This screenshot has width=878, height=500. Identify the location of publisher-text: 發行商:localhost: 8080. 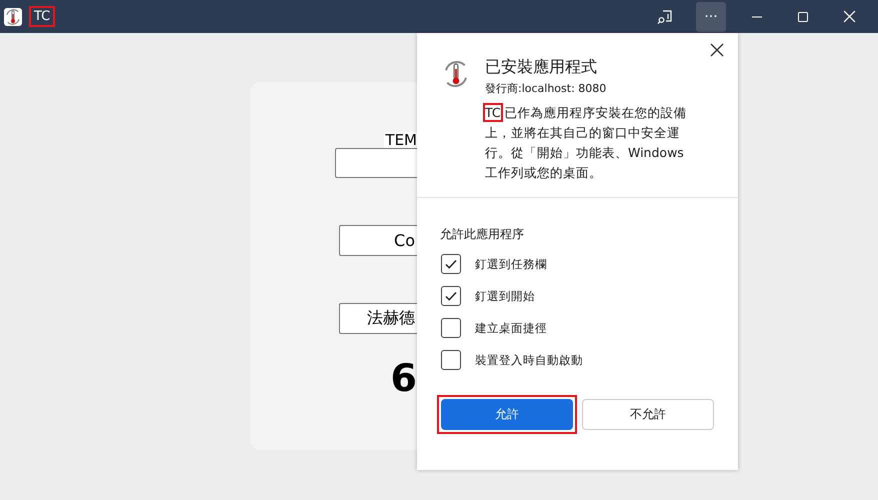
(546, 89).